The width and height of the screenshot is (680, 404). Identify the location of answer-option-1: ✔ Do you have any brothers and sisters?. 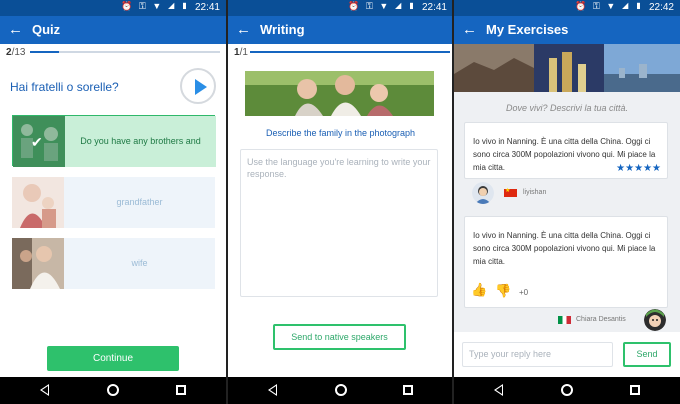
(114, 156).